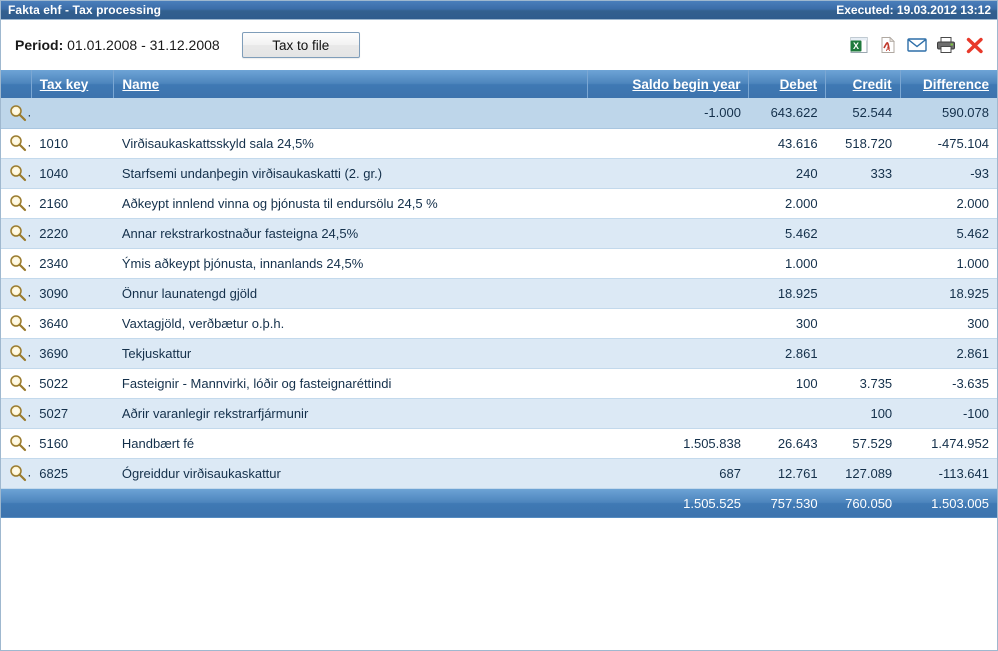  Describe the element at coordinates (975, 45) in the screenshot. I see `close-icon` at that location.